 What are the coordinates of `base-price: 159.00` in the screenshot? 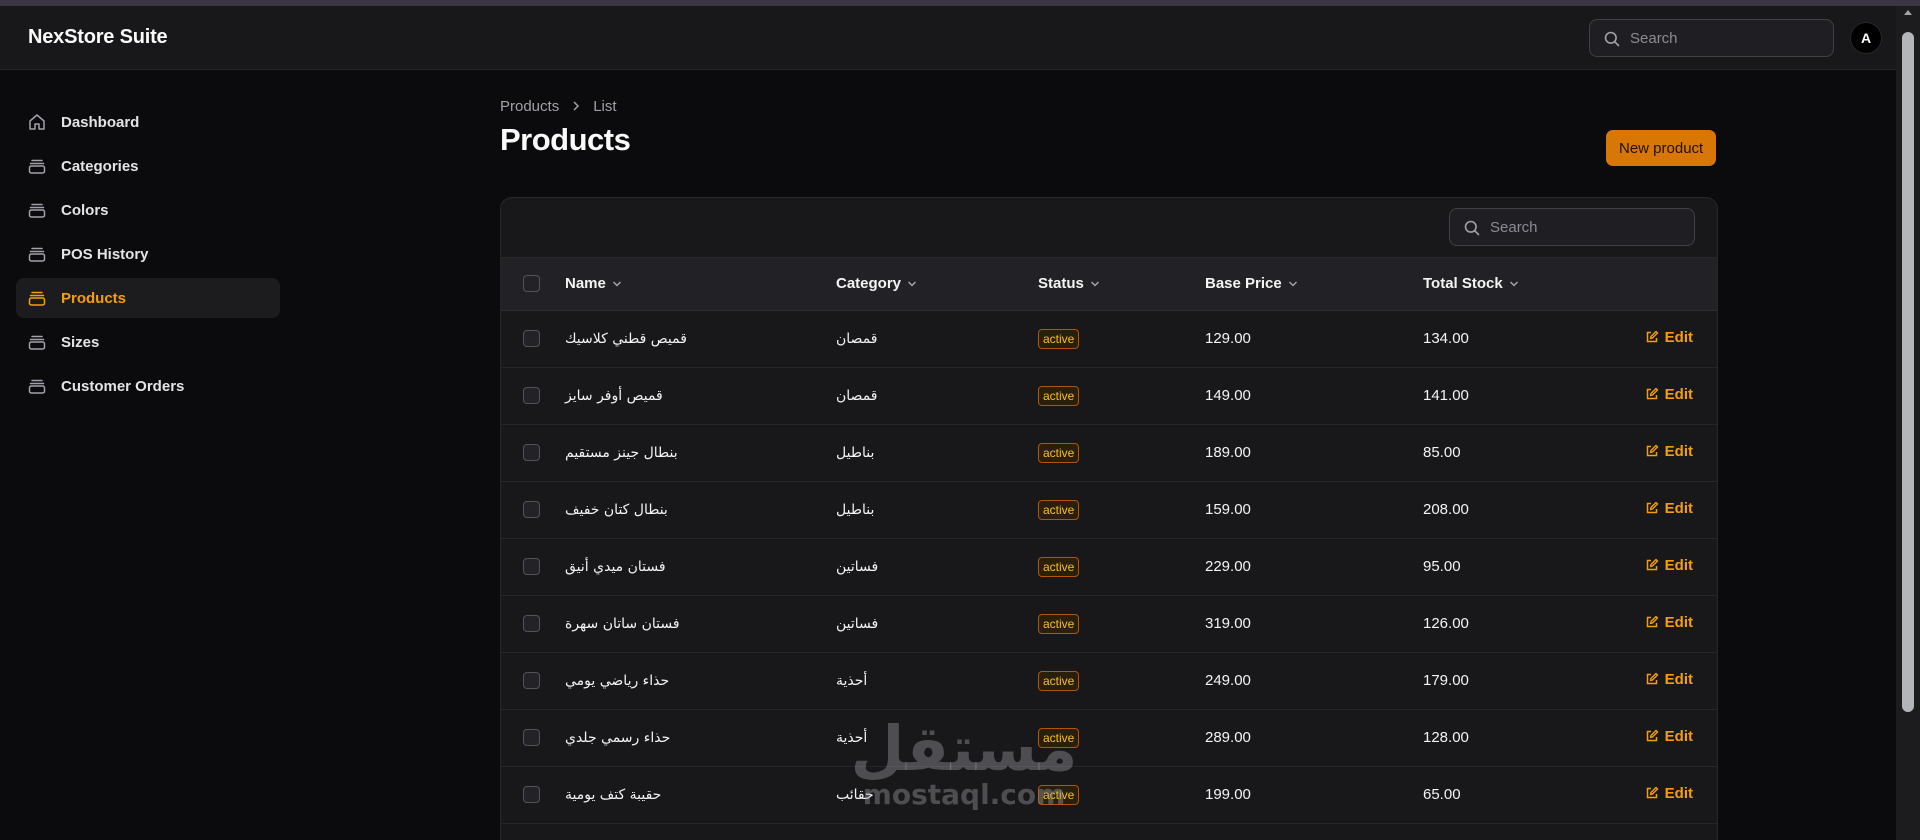 It's located at (1228, 509).